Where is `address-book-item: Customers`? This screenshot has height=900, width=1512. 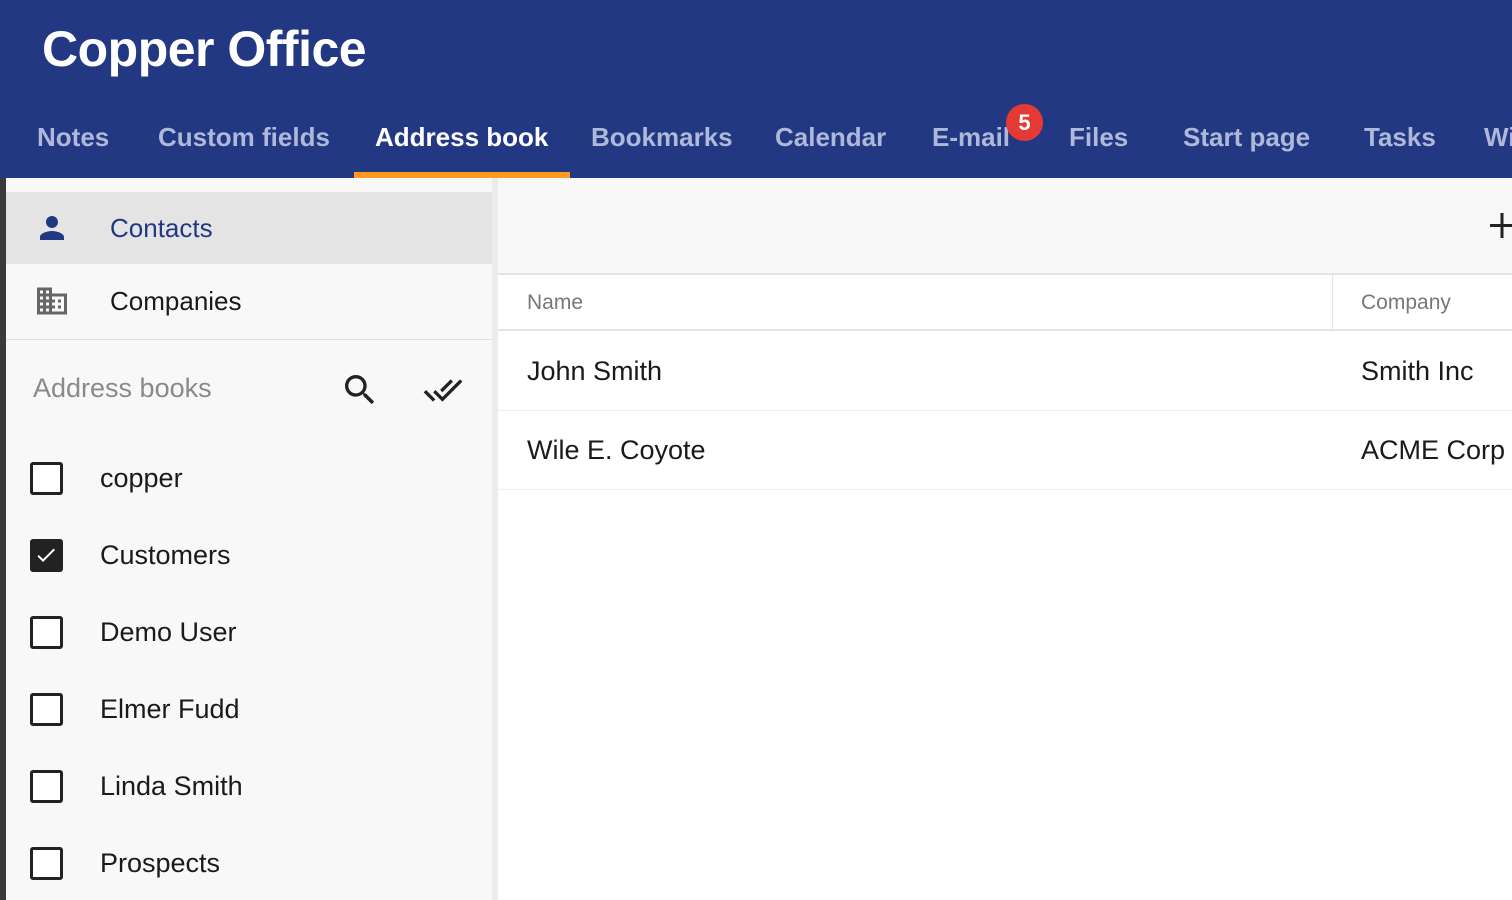
address-book-item: Customers is located at coordinates (249, 555).